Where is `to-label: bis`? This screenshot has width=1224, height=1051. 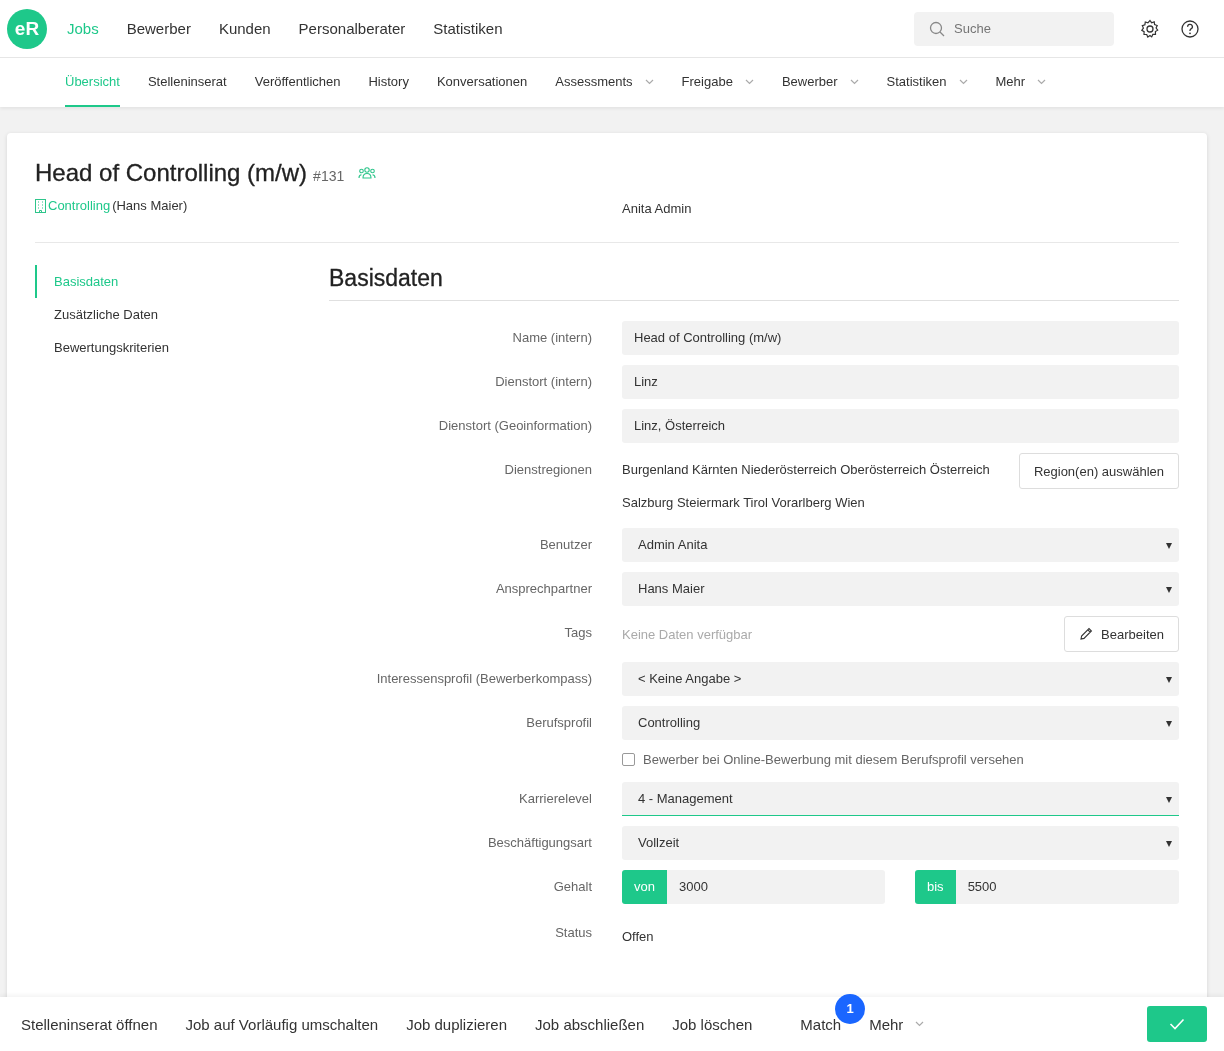 to-label: bis is located at coordinates (935, 887).